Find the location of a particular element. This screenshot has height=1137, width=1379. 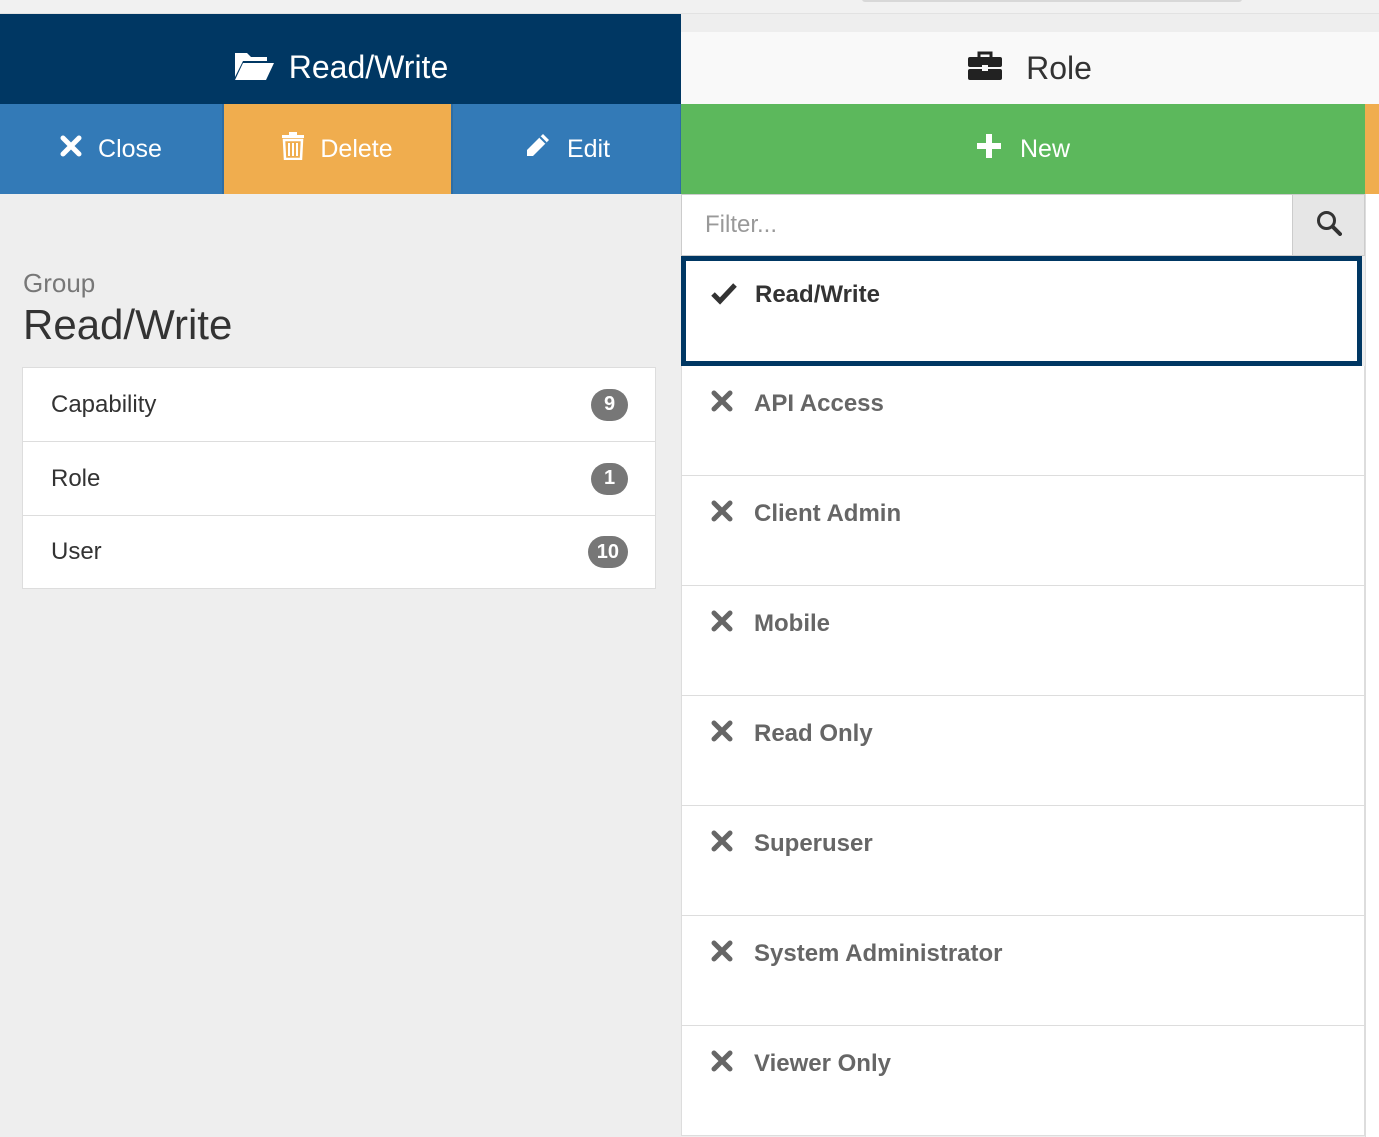

role-panel-header: Role is located at coordinates (1030, 68).